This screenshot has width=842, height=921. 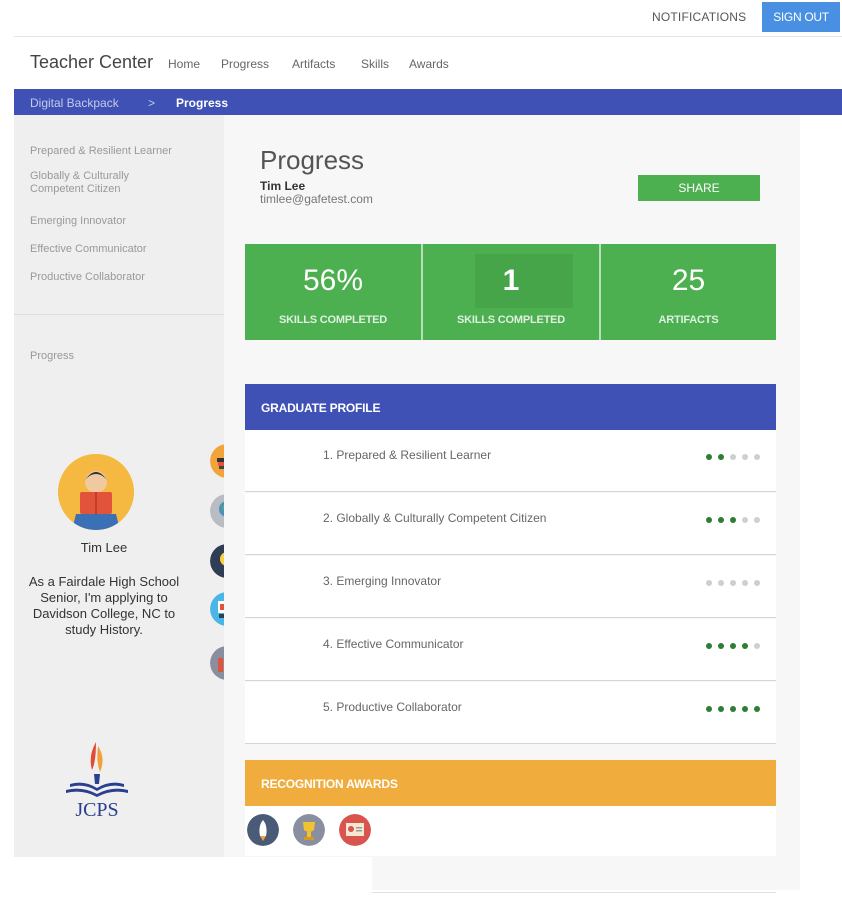 What do you see at coordinates (312, 160) in the screenshot?
I see `page-title: Progress` at bounding box center [312, 160].